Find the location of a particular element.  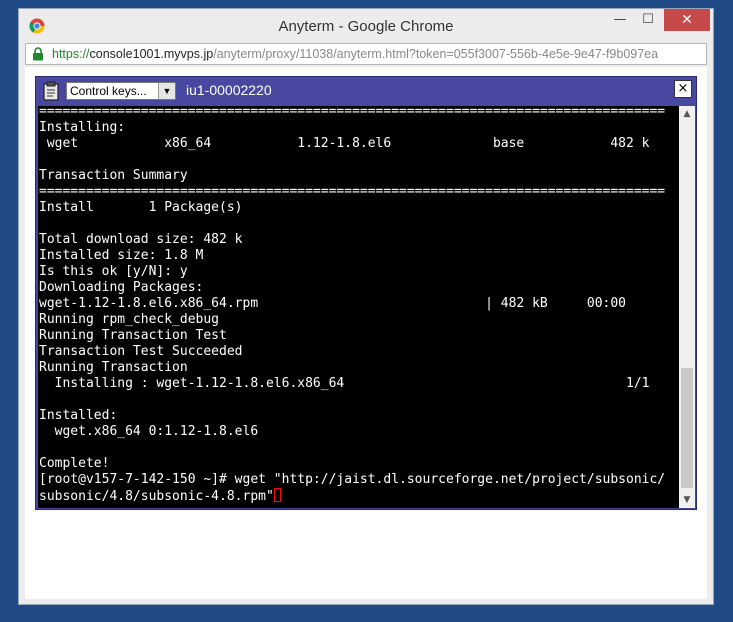

url-host: console1001.myvps.jp is located at coordinates (151, 54).